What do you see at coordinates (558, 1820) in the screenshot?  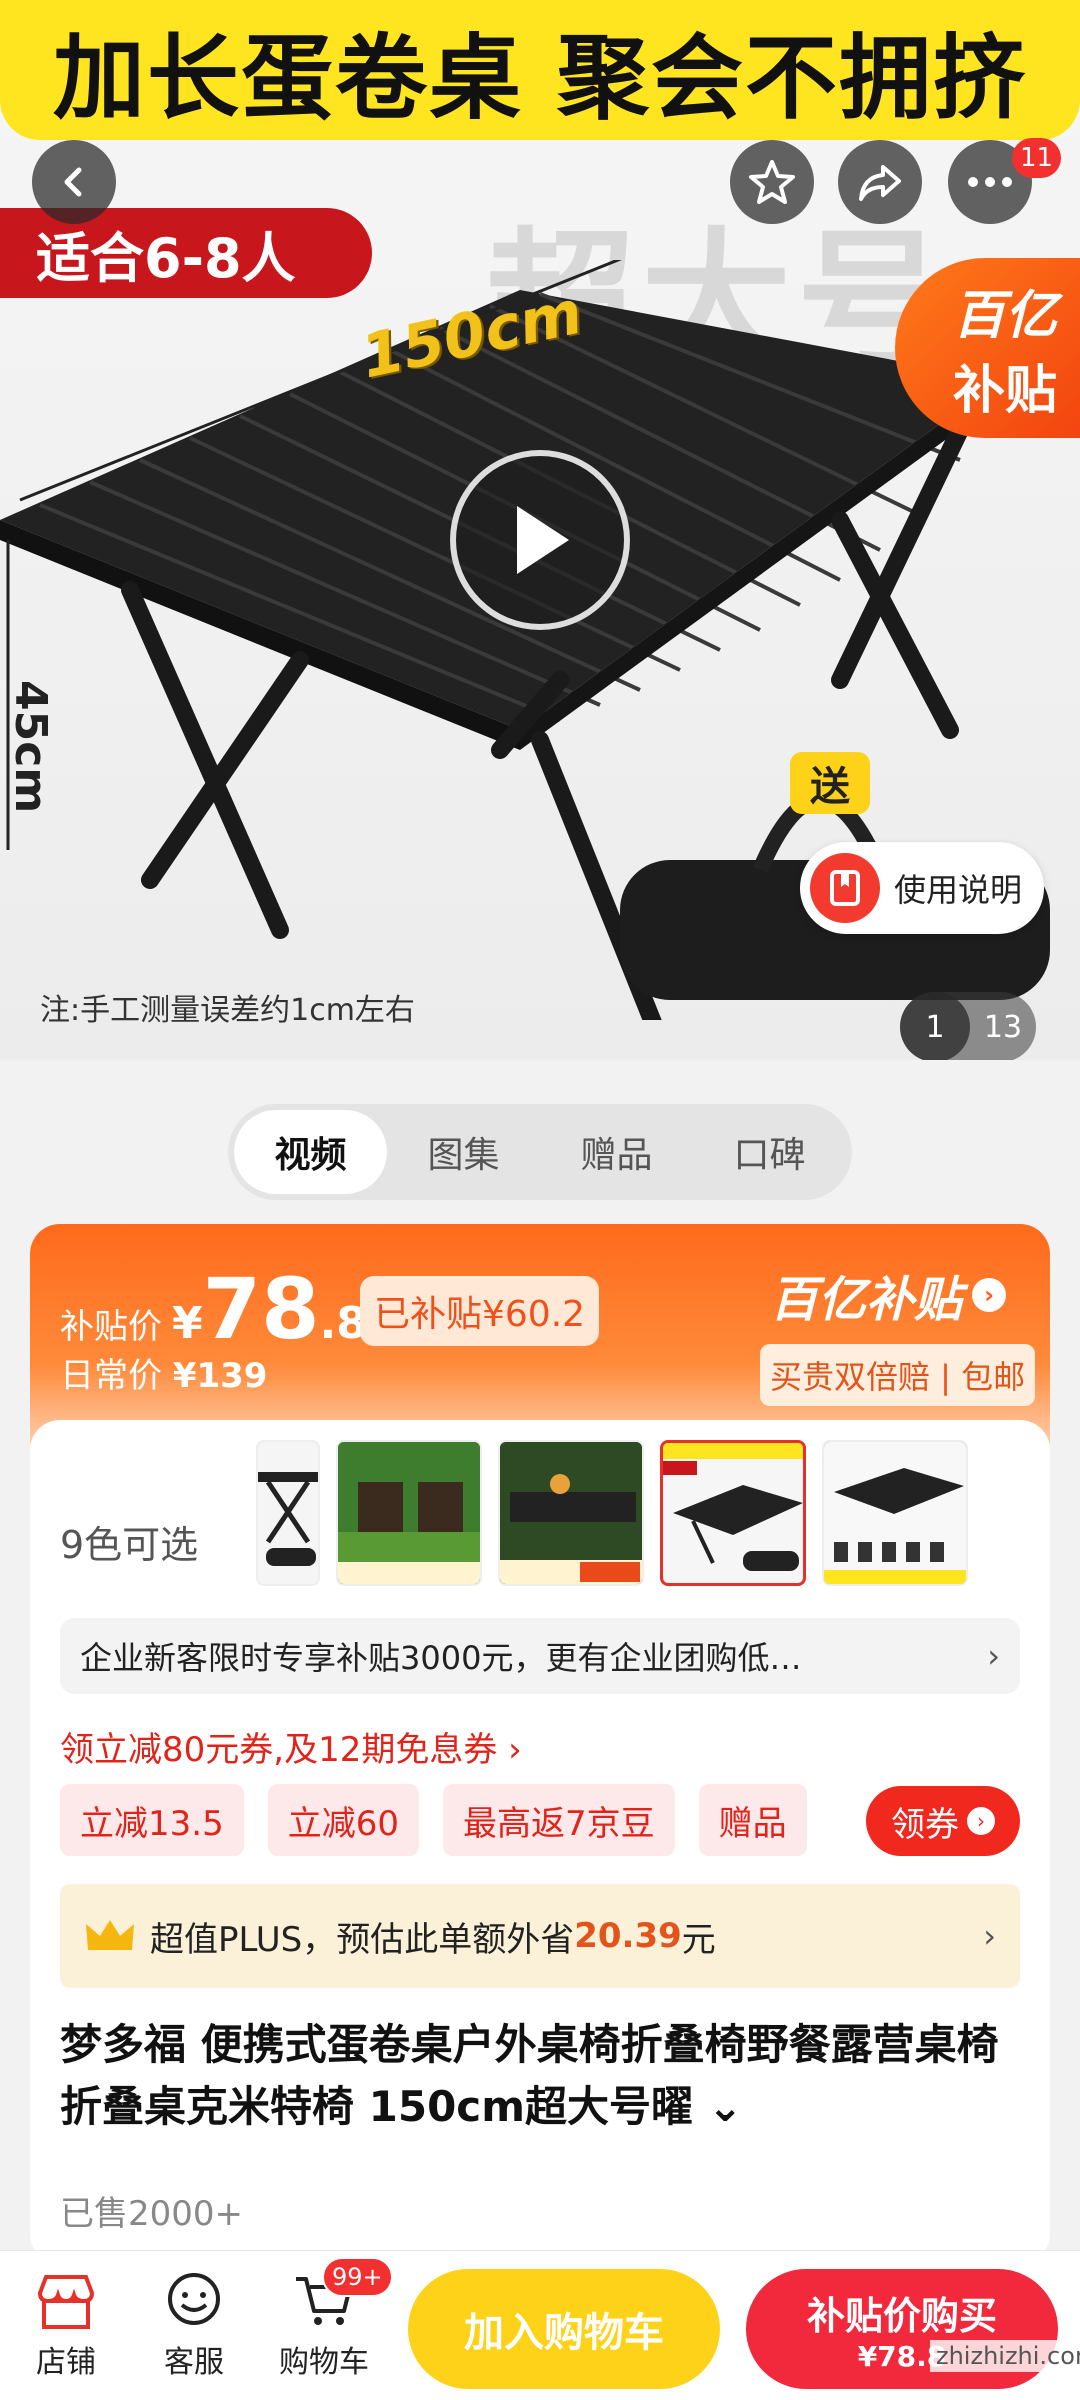 I see `coupon-chip: 最高返7京豆` at bounding box center [558, 1820].